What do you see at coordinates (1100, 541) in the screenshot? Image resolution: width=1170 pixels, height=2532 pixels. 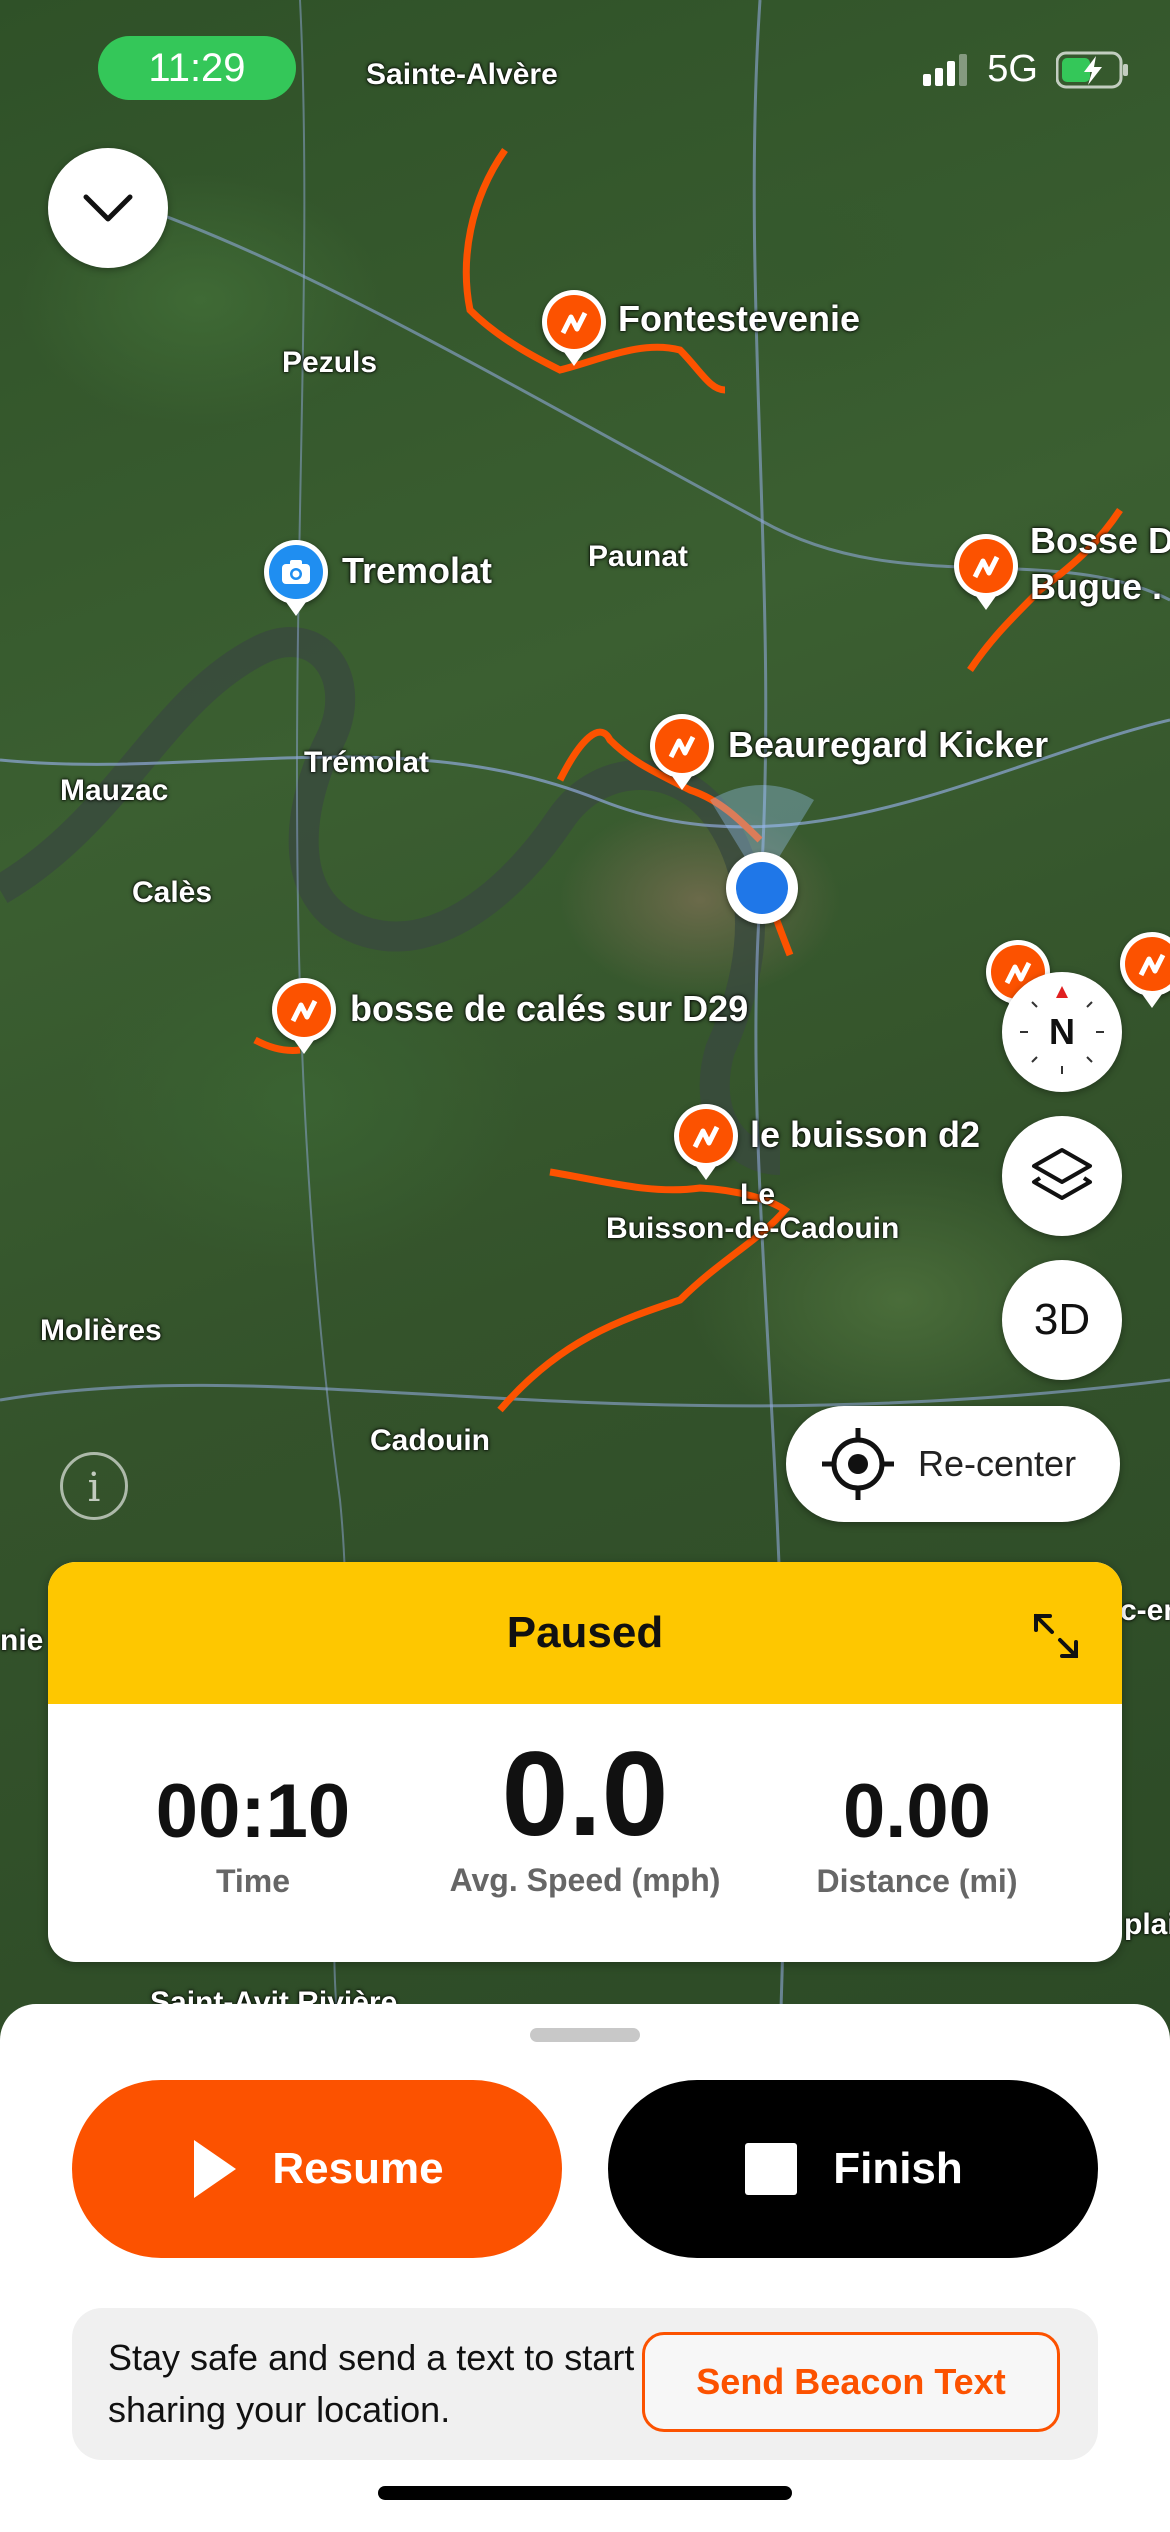 I see `segment-label-bosse-line1: Bosse D` at bounding box center [1100, 541].